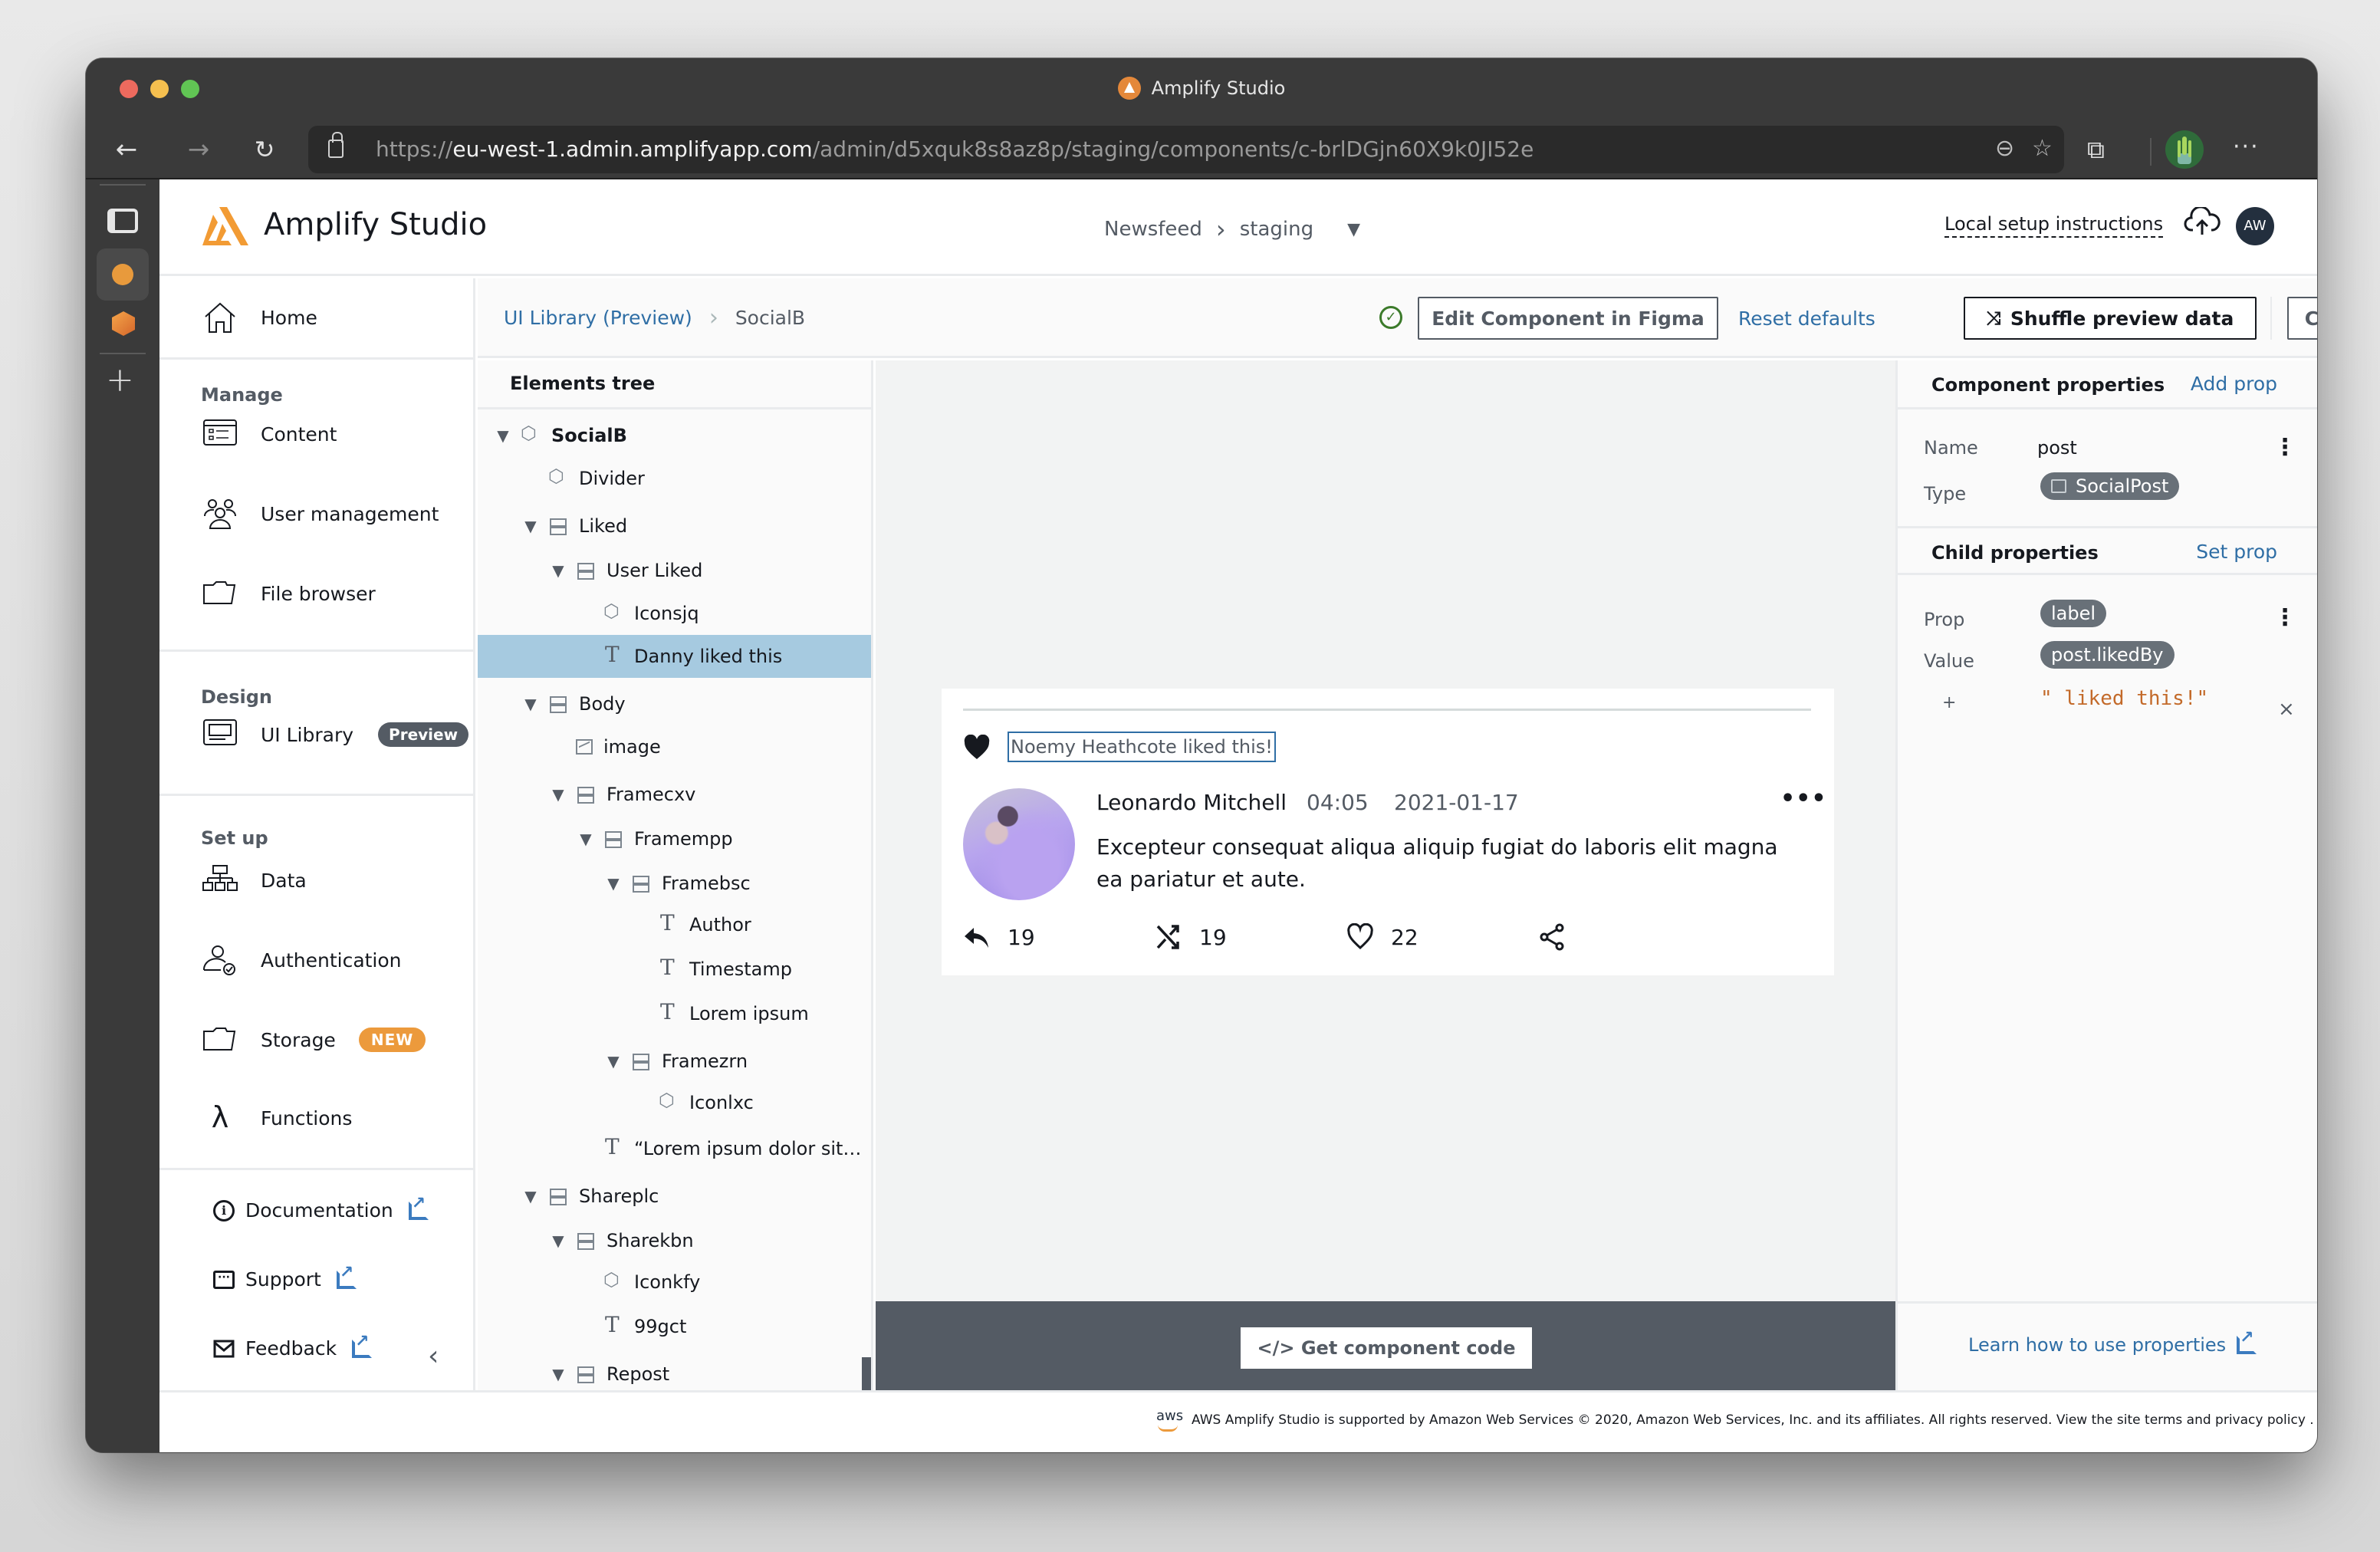 The width and height of the screenshot is (2380, 1552). What do you see at coordinates (976, 938) in the screenshot?
I see `reply-arrow-icon` at bounding box center [976, 938].